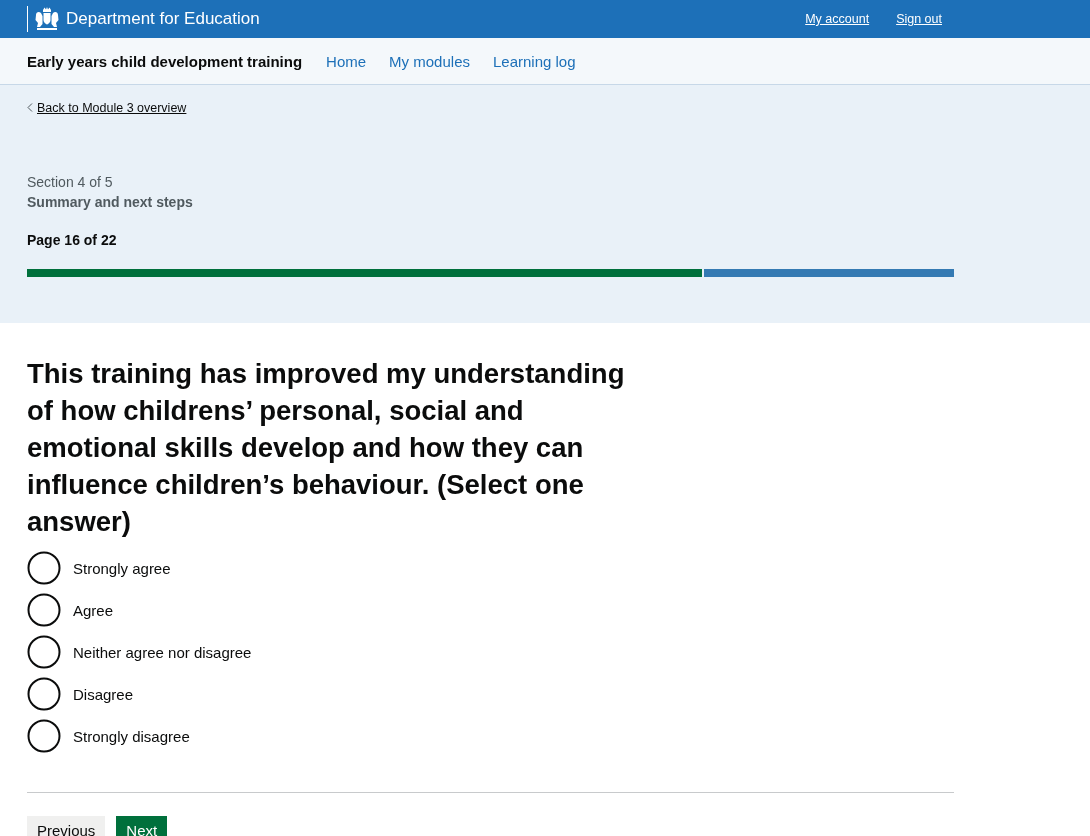 The image size is (1090, 836). I want to click on section-title: Summary and next steps, so click(110, 202).